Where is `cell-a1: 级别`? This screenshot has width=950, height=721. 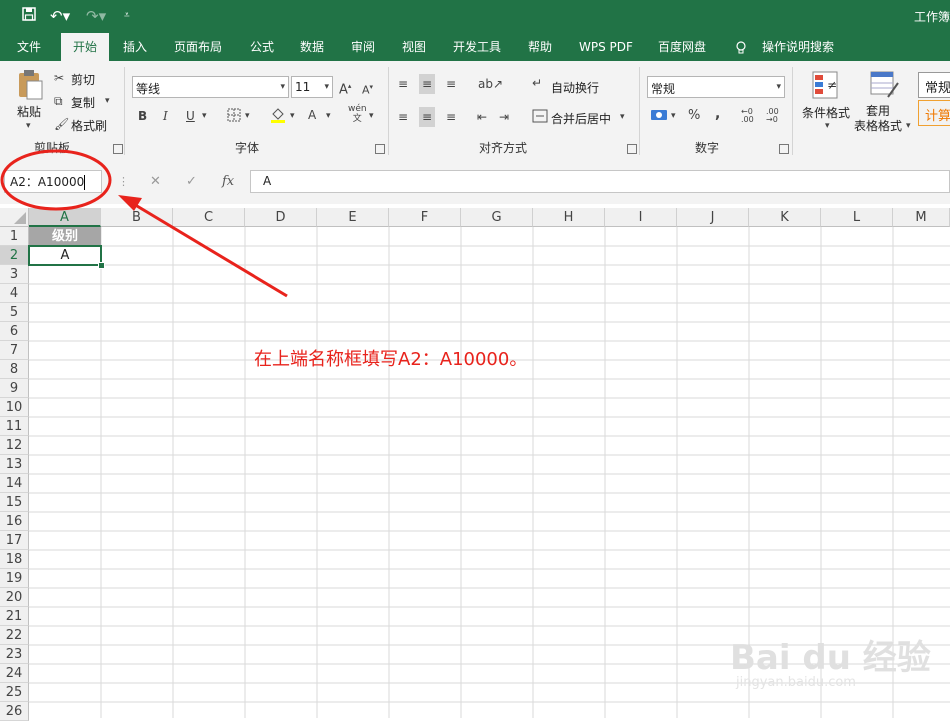 cell-a1: 级别 is located at coordinates (65, 236).